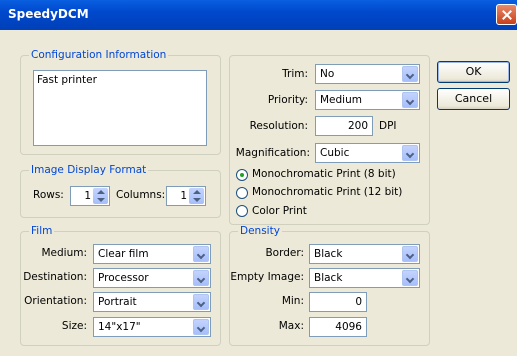  Describe the element at coordinates (473, 99) in the screenshot. I see `cancel-button: Cancel` at that location.